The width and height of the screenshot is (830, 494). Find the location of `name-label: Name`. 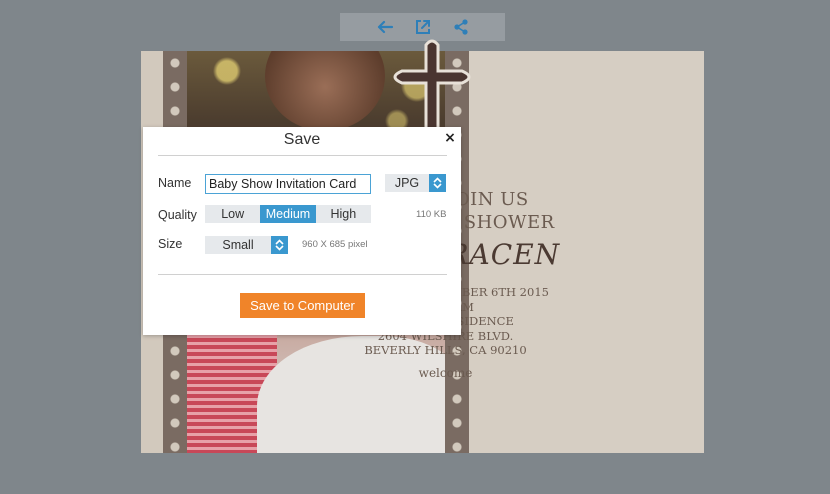

name-label: Name is located at coordinates (175, 183).